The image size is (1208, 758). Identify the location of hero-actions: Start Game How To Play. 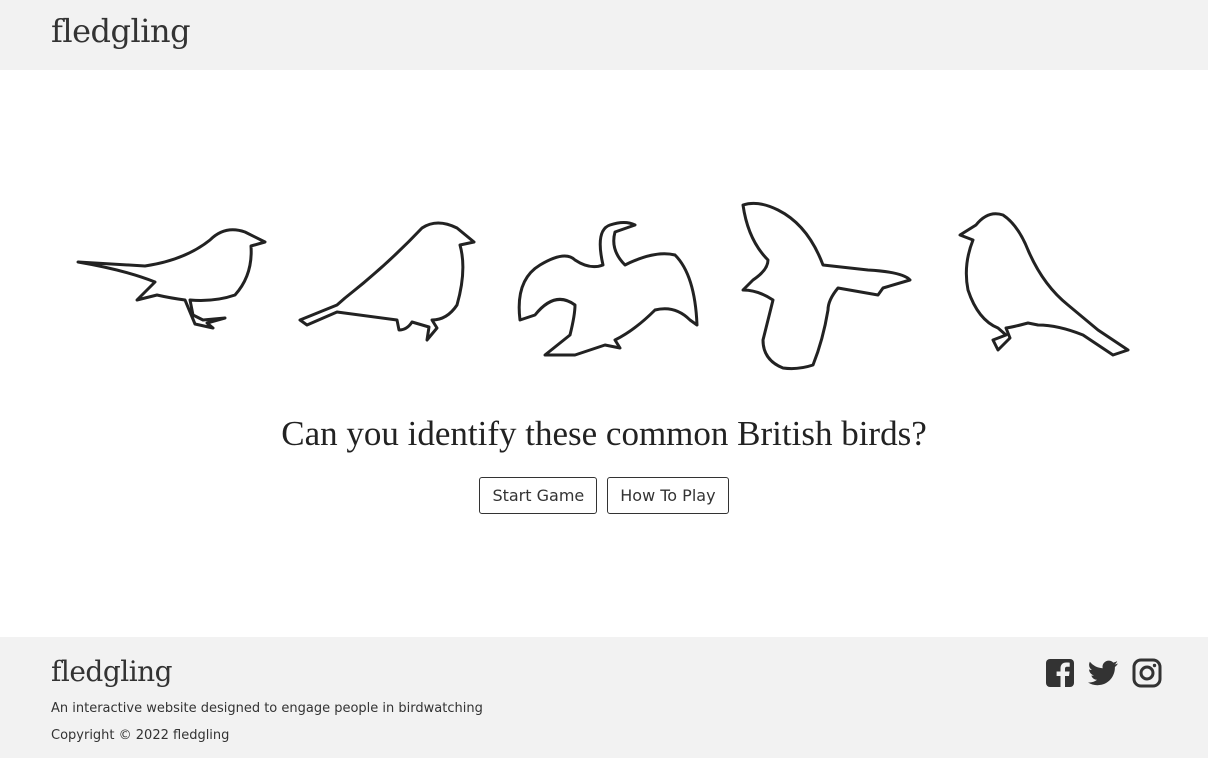
(604, 495).